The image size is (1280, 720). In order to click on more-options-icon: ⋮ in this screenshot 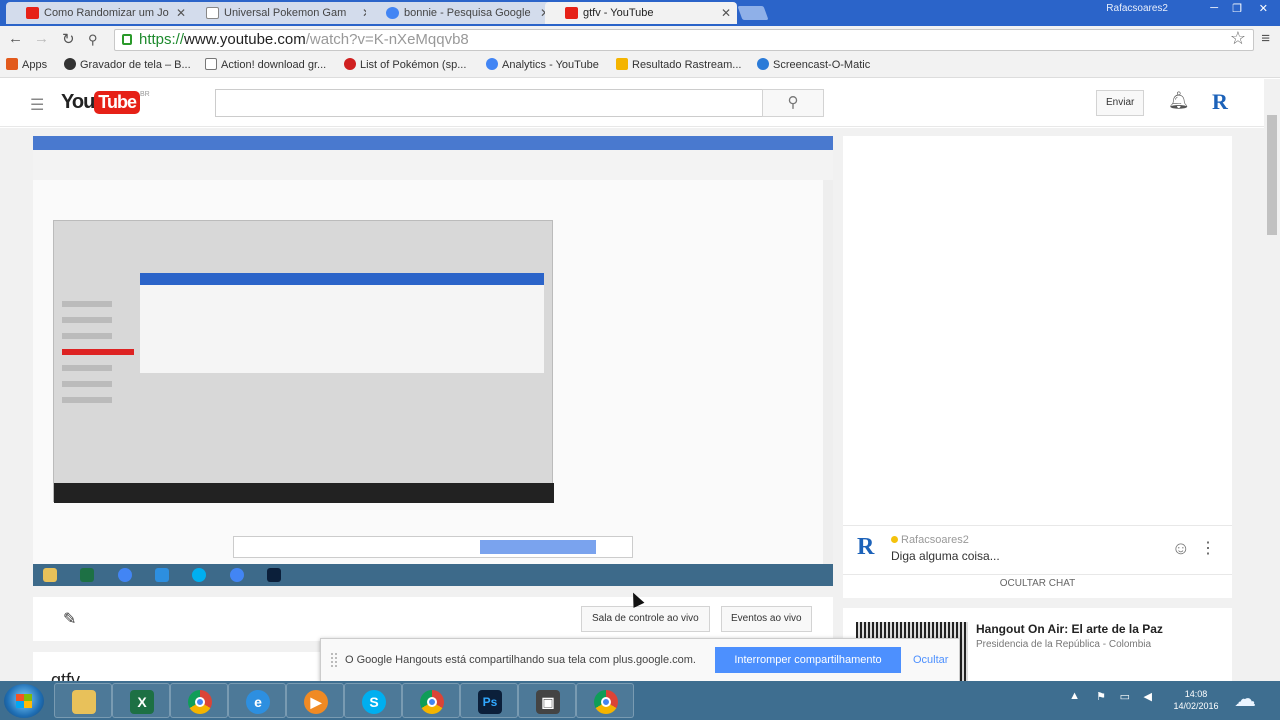, I will do `click(1208, 548)`.